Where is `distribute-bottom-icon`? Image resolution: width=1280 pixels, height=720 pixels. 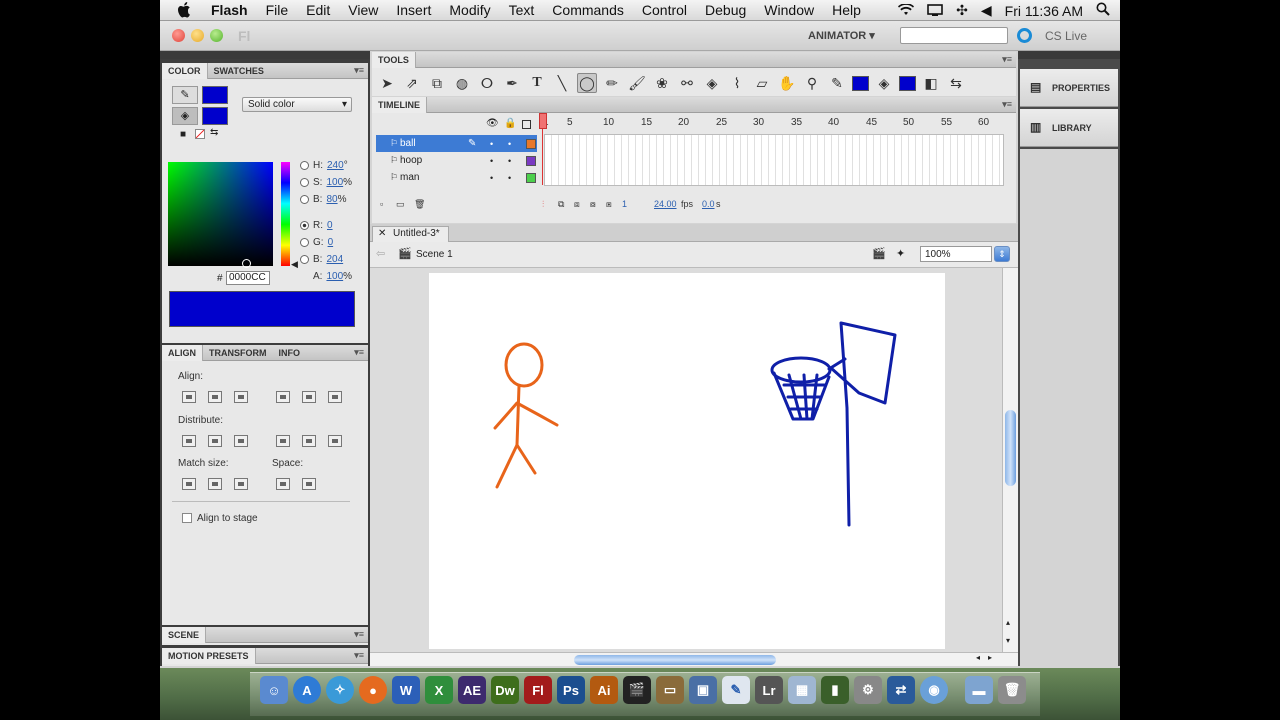
distribute-bottom-icon is located at coordinates (241, 441).